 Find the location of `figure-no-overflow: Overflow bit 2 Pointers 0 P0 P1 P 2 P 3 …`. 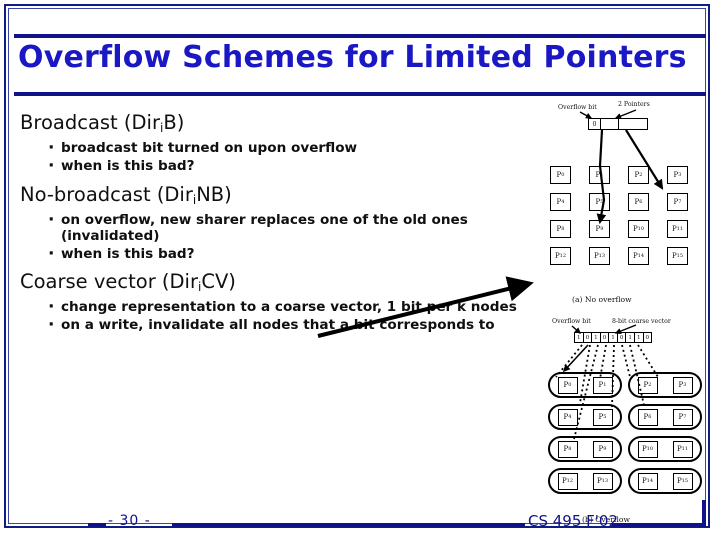

figure-no-overflow: Overflow bit 2 Pointers 0 P0 P1 P 2 P 3 … is located at coordinates (625, 205).